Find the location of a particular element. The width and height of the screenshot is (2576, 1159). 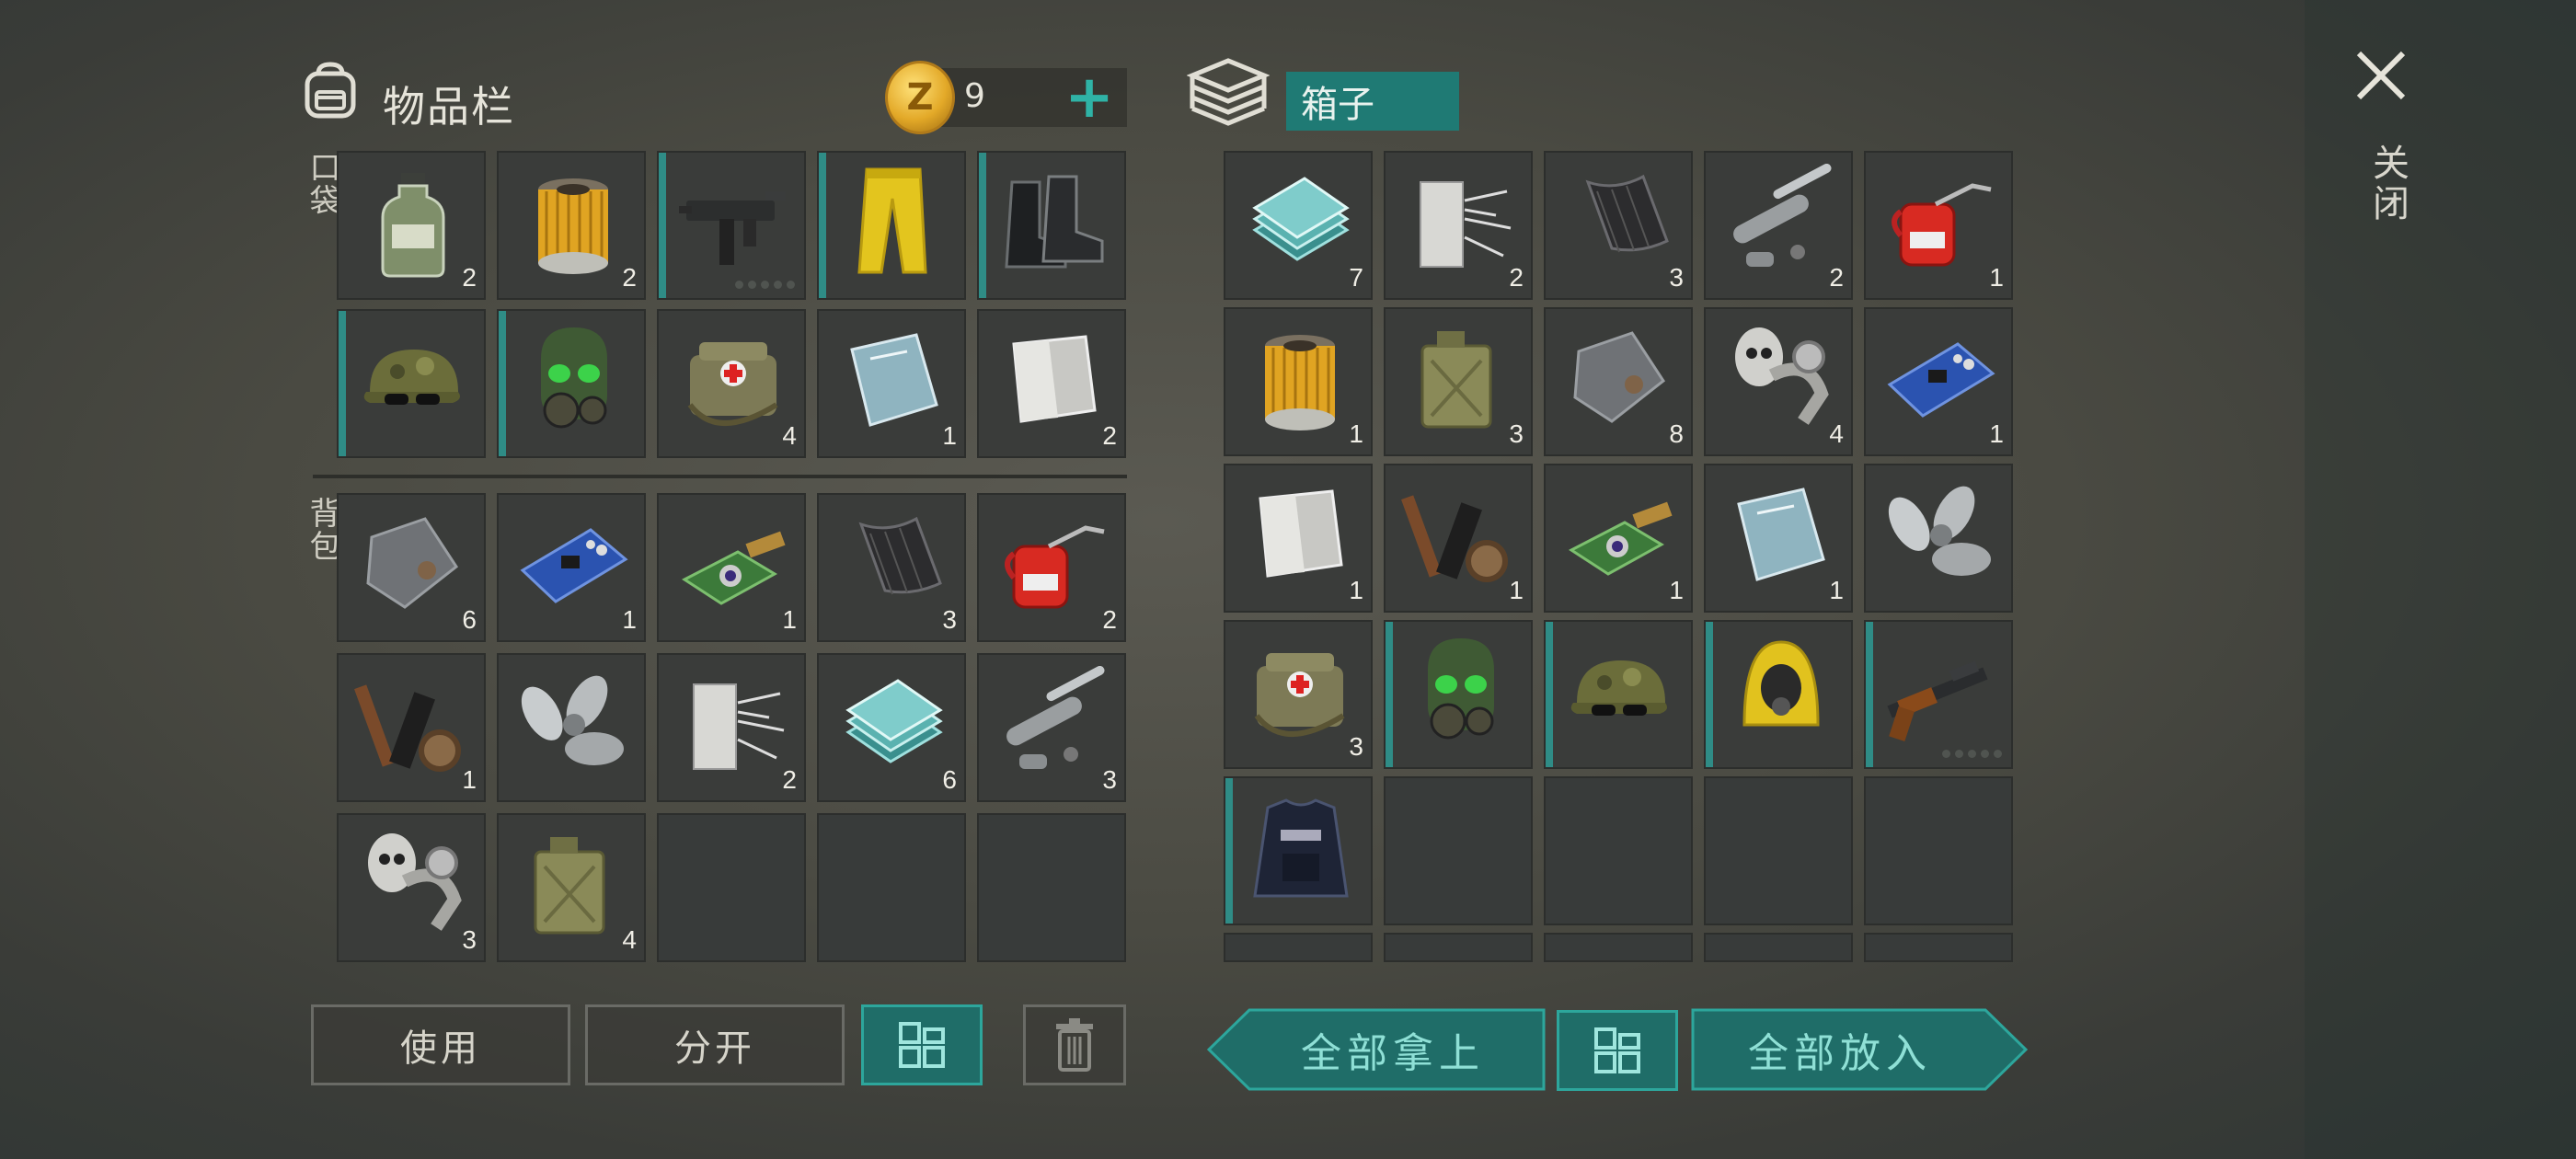

put-all-button: 全部放入 is located at coordinates (1840, 1049).